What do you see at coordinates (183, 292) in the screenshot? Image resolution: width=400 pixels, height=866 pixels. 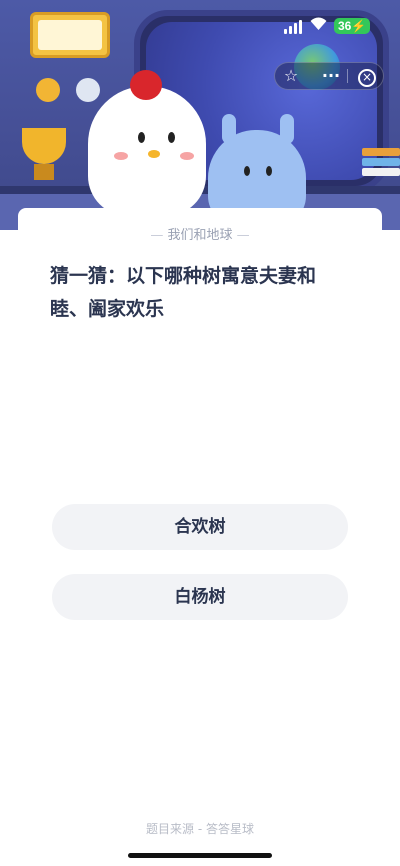 I see `question-text: 猜一猜：以下哪种树寓意夫妻和睦、阖家欢乐` at bounding box center [183, 292].